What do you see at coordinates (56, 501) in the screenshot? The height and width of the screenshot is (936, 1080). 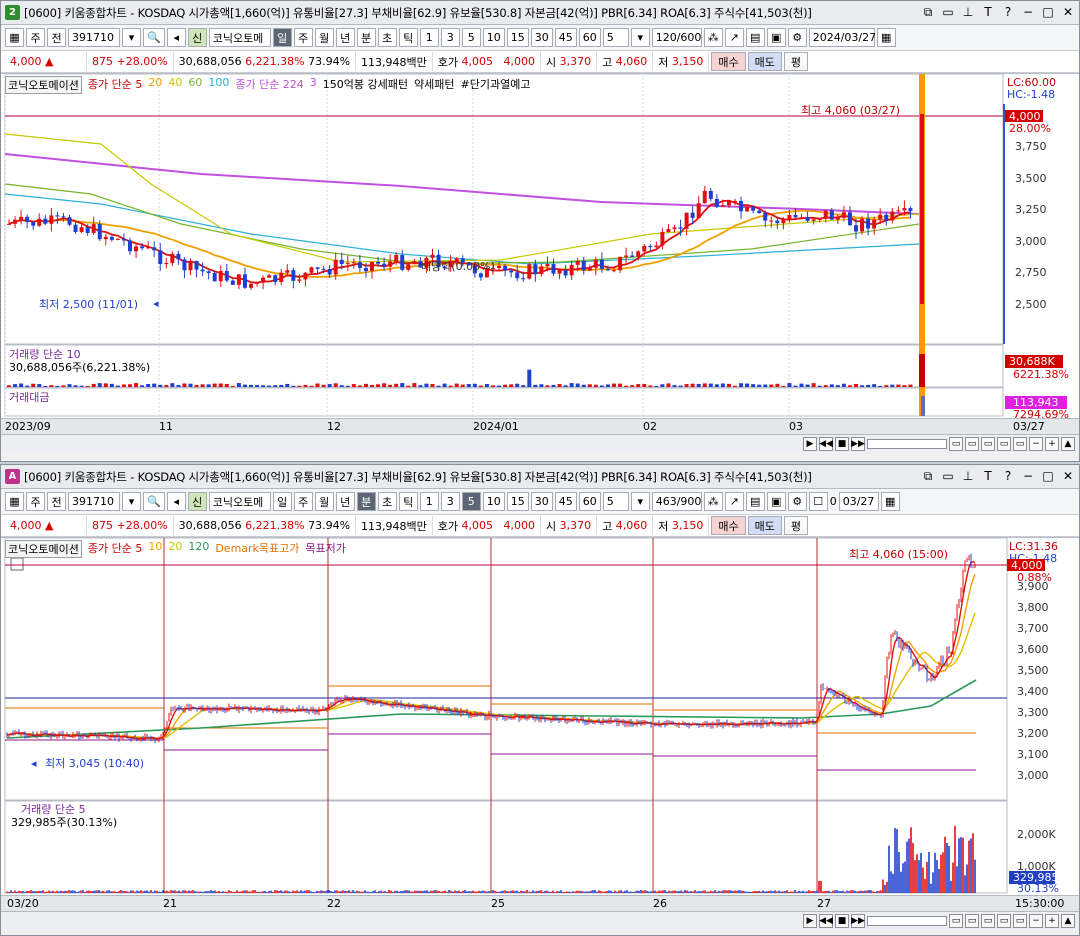 I see `prev-button: 전` at bounding box center [56, 501].